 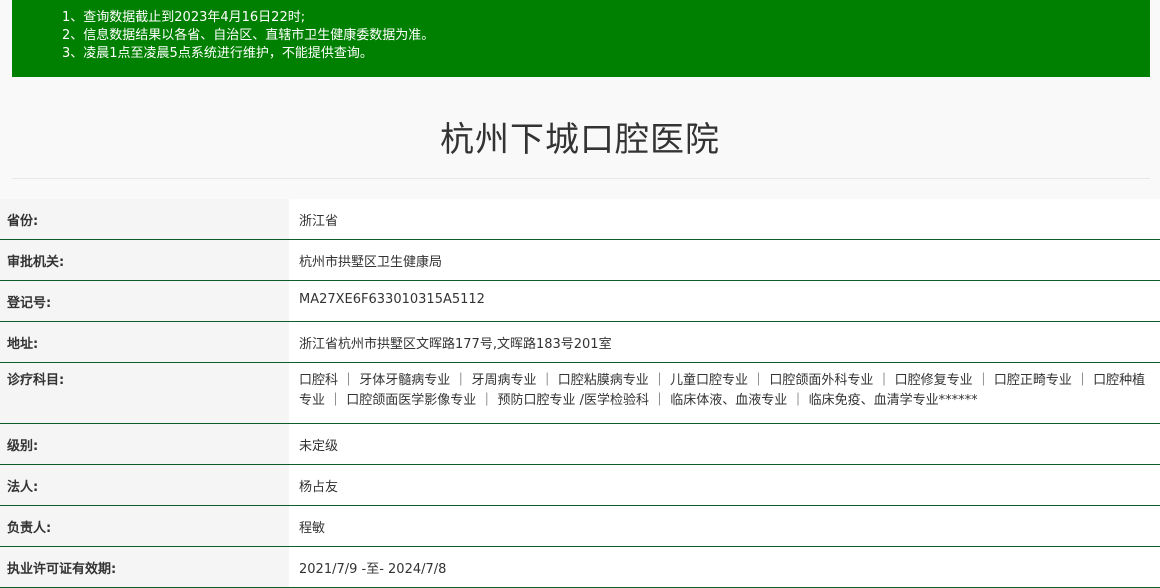 I want to click on row-value: 浙江省, so click(x=724, y=219).